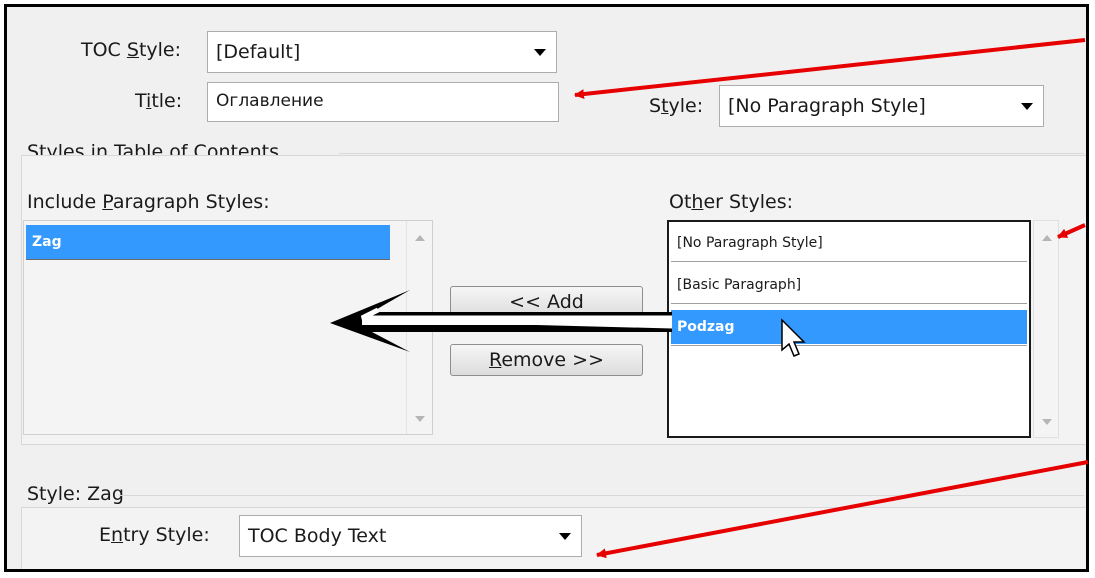  What do you see at coordinates (208, 242) in the screenshot?
I see `list-item: Zag` at bounding box center [208, 242].